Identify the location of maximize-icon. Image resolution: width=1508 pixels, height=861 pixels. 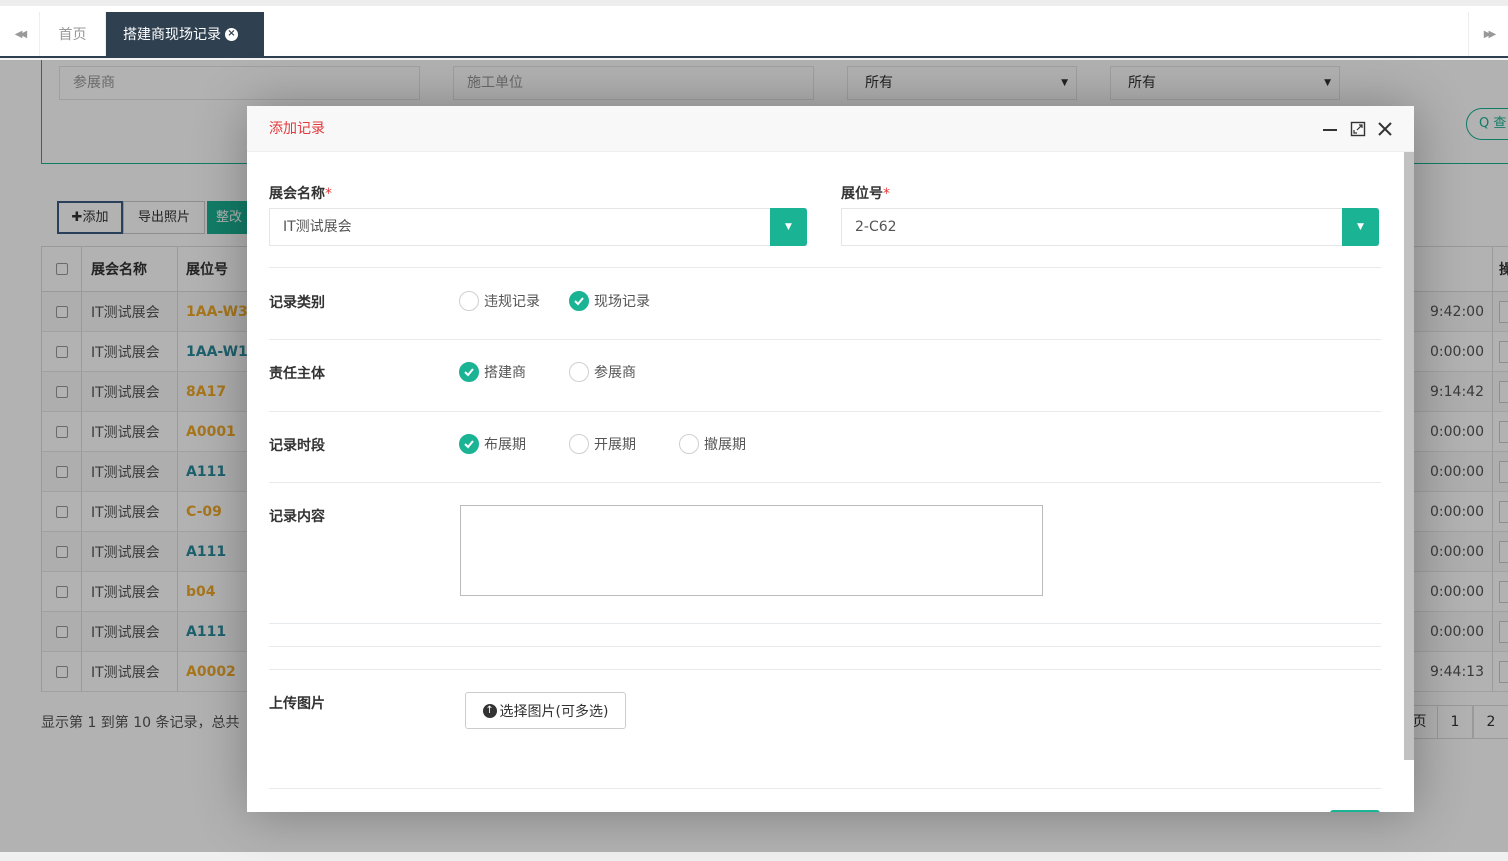
(1358, 129).